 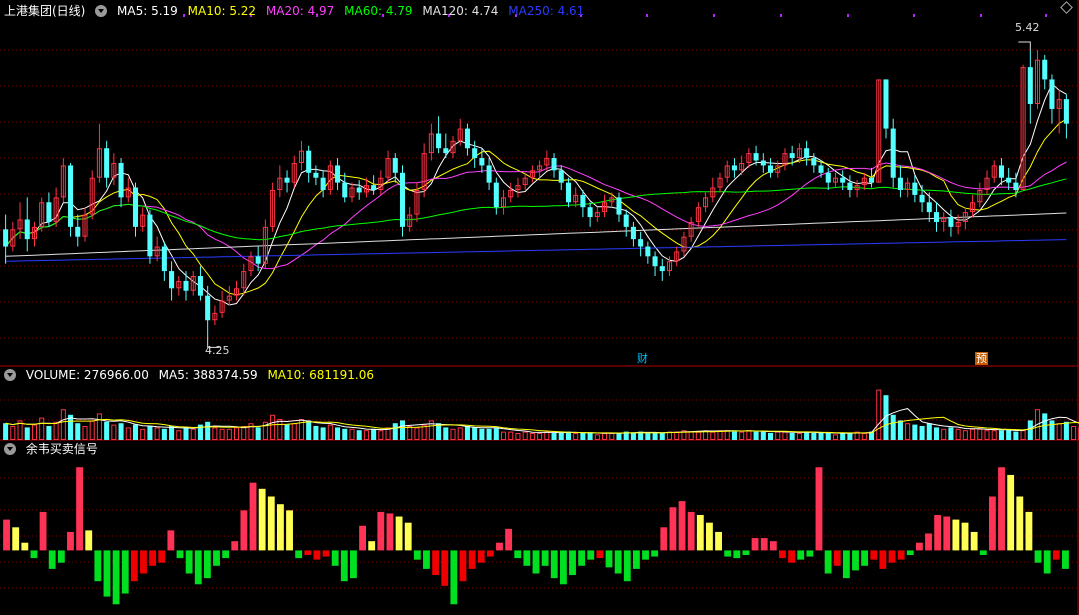 What do you see at coordinates (981, 358) in the screenshot?
I see `forecast-badge: 预` at bounding box center [981, 358].